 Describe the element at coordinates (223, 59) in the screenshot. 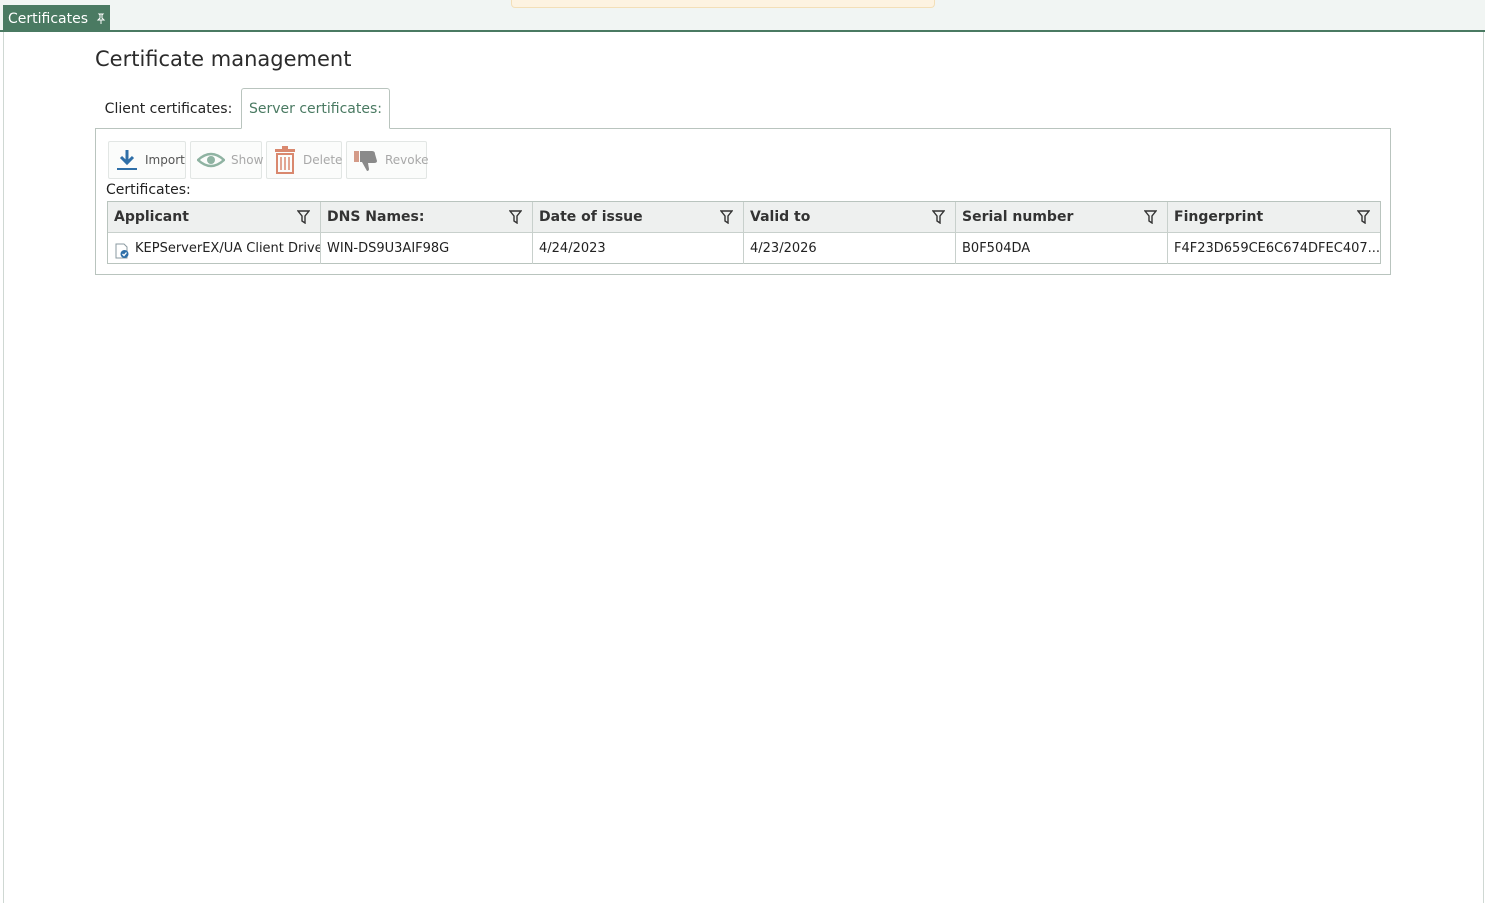

I see `page-title: Certificate management` at that location.